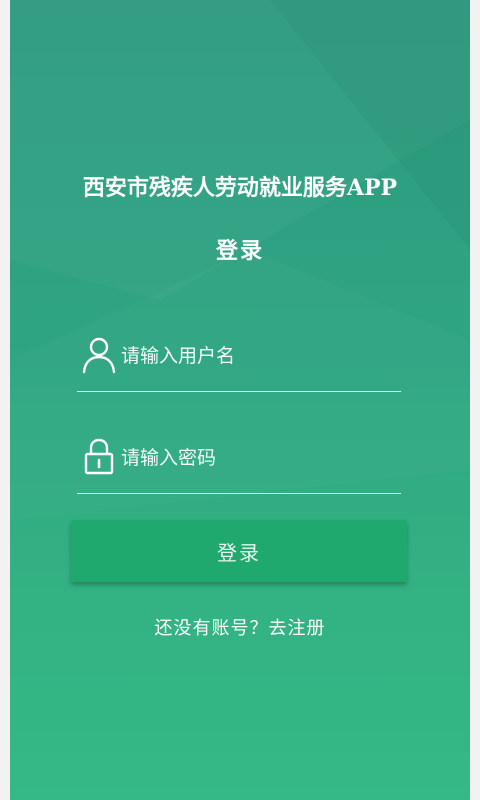 The height and width of the screenshot is (800, 480). Describe the element at coordinates (239, 551) in the screenshot. I see `login-button: 登录` at that location.